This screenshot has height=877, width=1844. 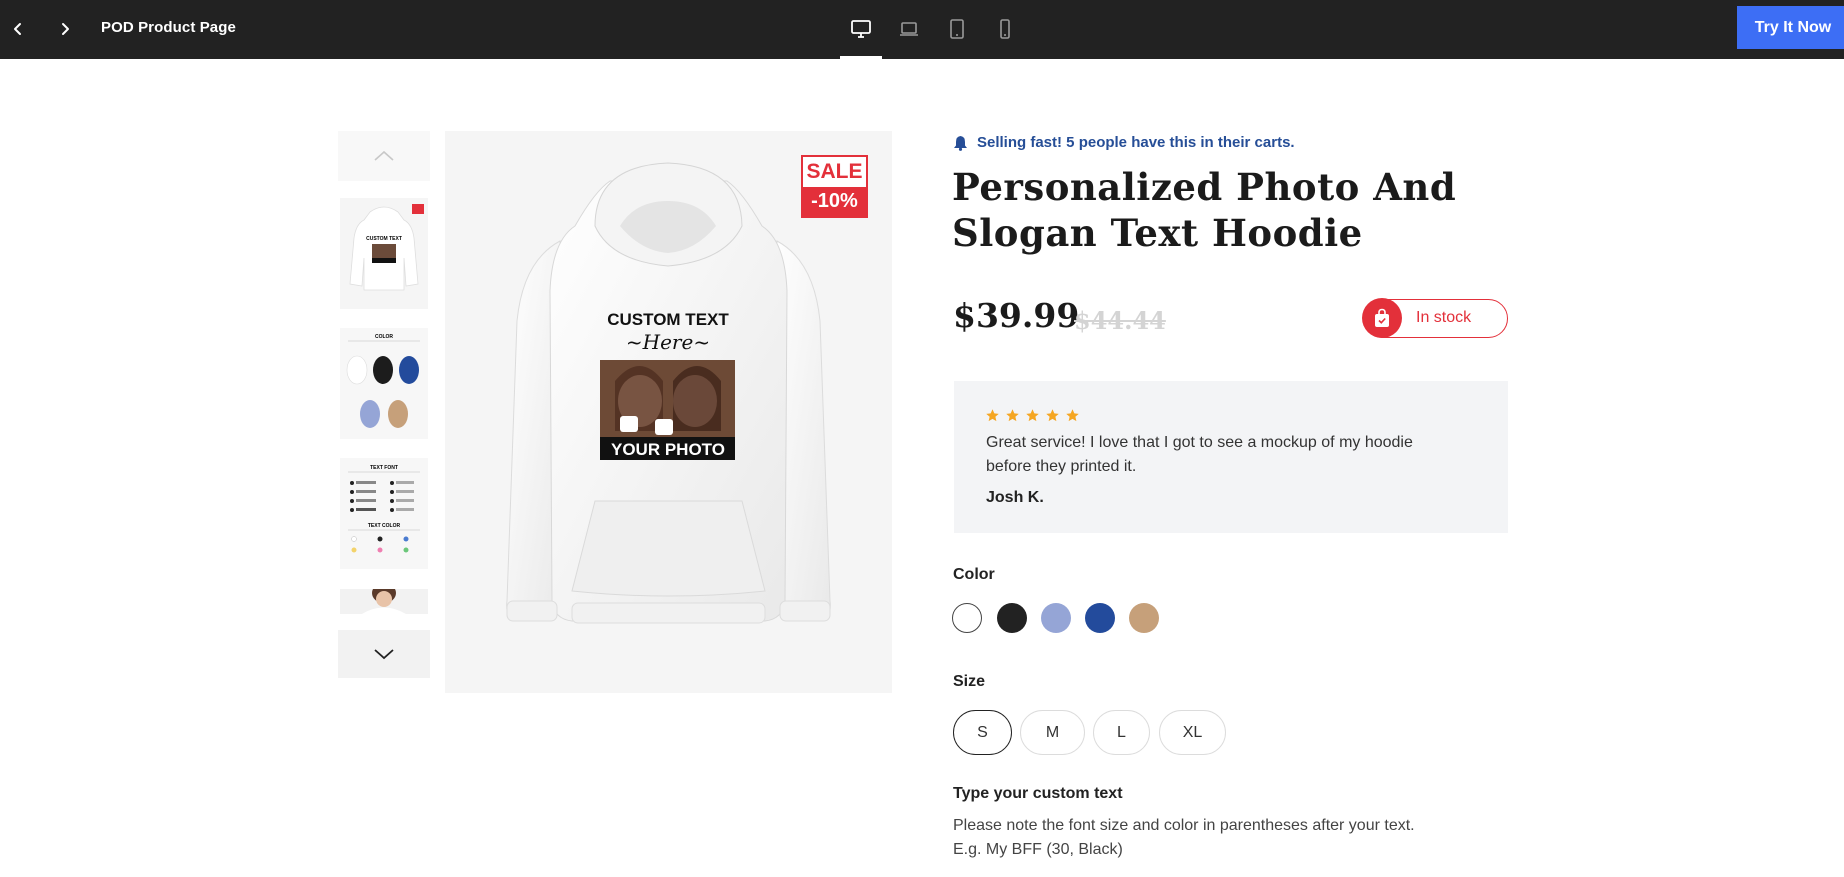 What do you see at coordinates (384, 468) in the screenshot?
I see `svg-text: TEXT FONT` at bounding box center [384, 468].